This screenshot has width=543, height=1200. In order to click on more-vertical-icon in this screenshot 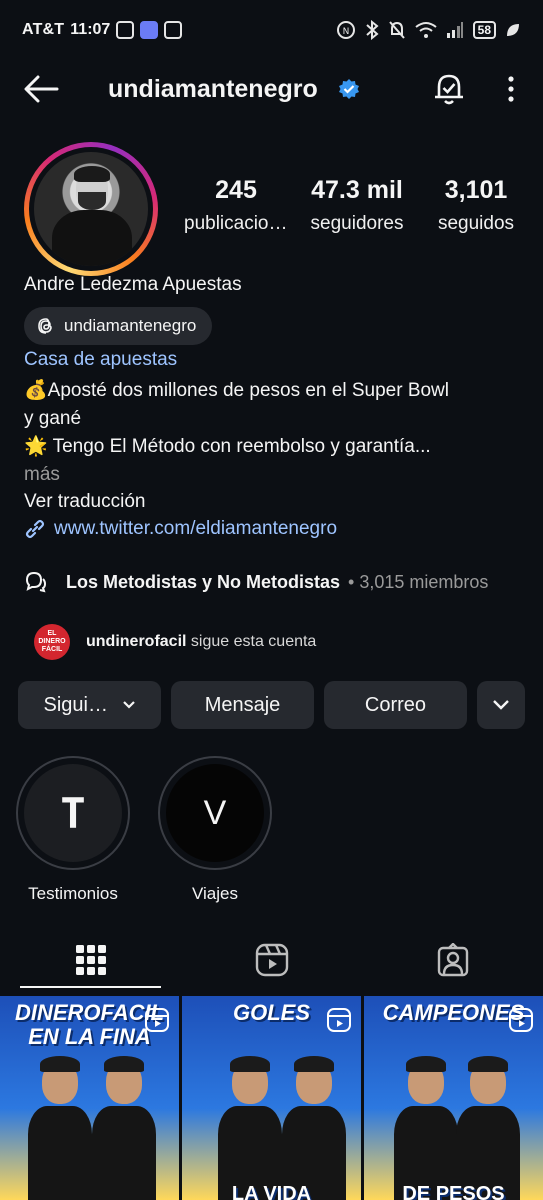, I will do `click(511, 89)`.